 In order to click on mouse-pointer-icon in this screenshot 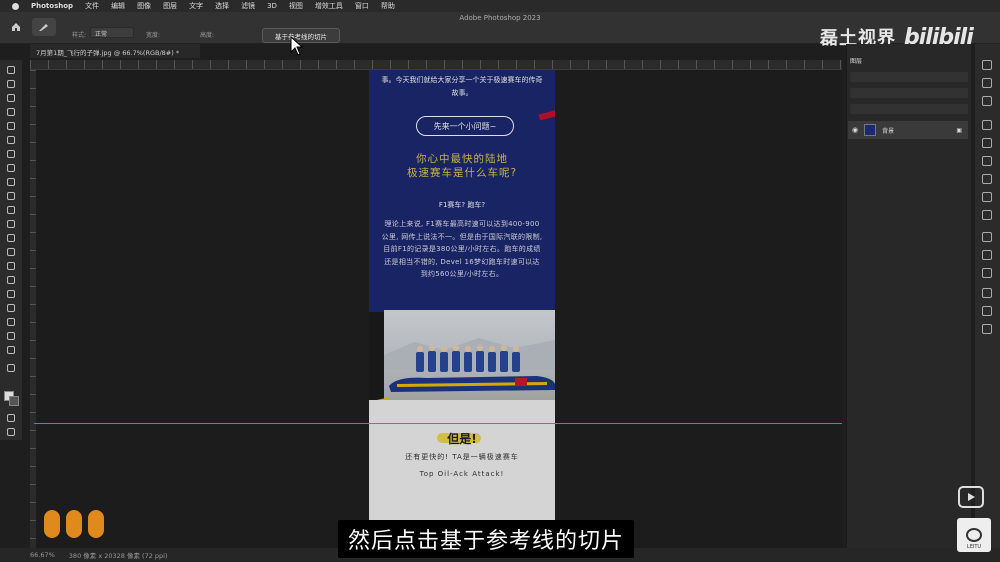, I will do `click(297, 46)`.